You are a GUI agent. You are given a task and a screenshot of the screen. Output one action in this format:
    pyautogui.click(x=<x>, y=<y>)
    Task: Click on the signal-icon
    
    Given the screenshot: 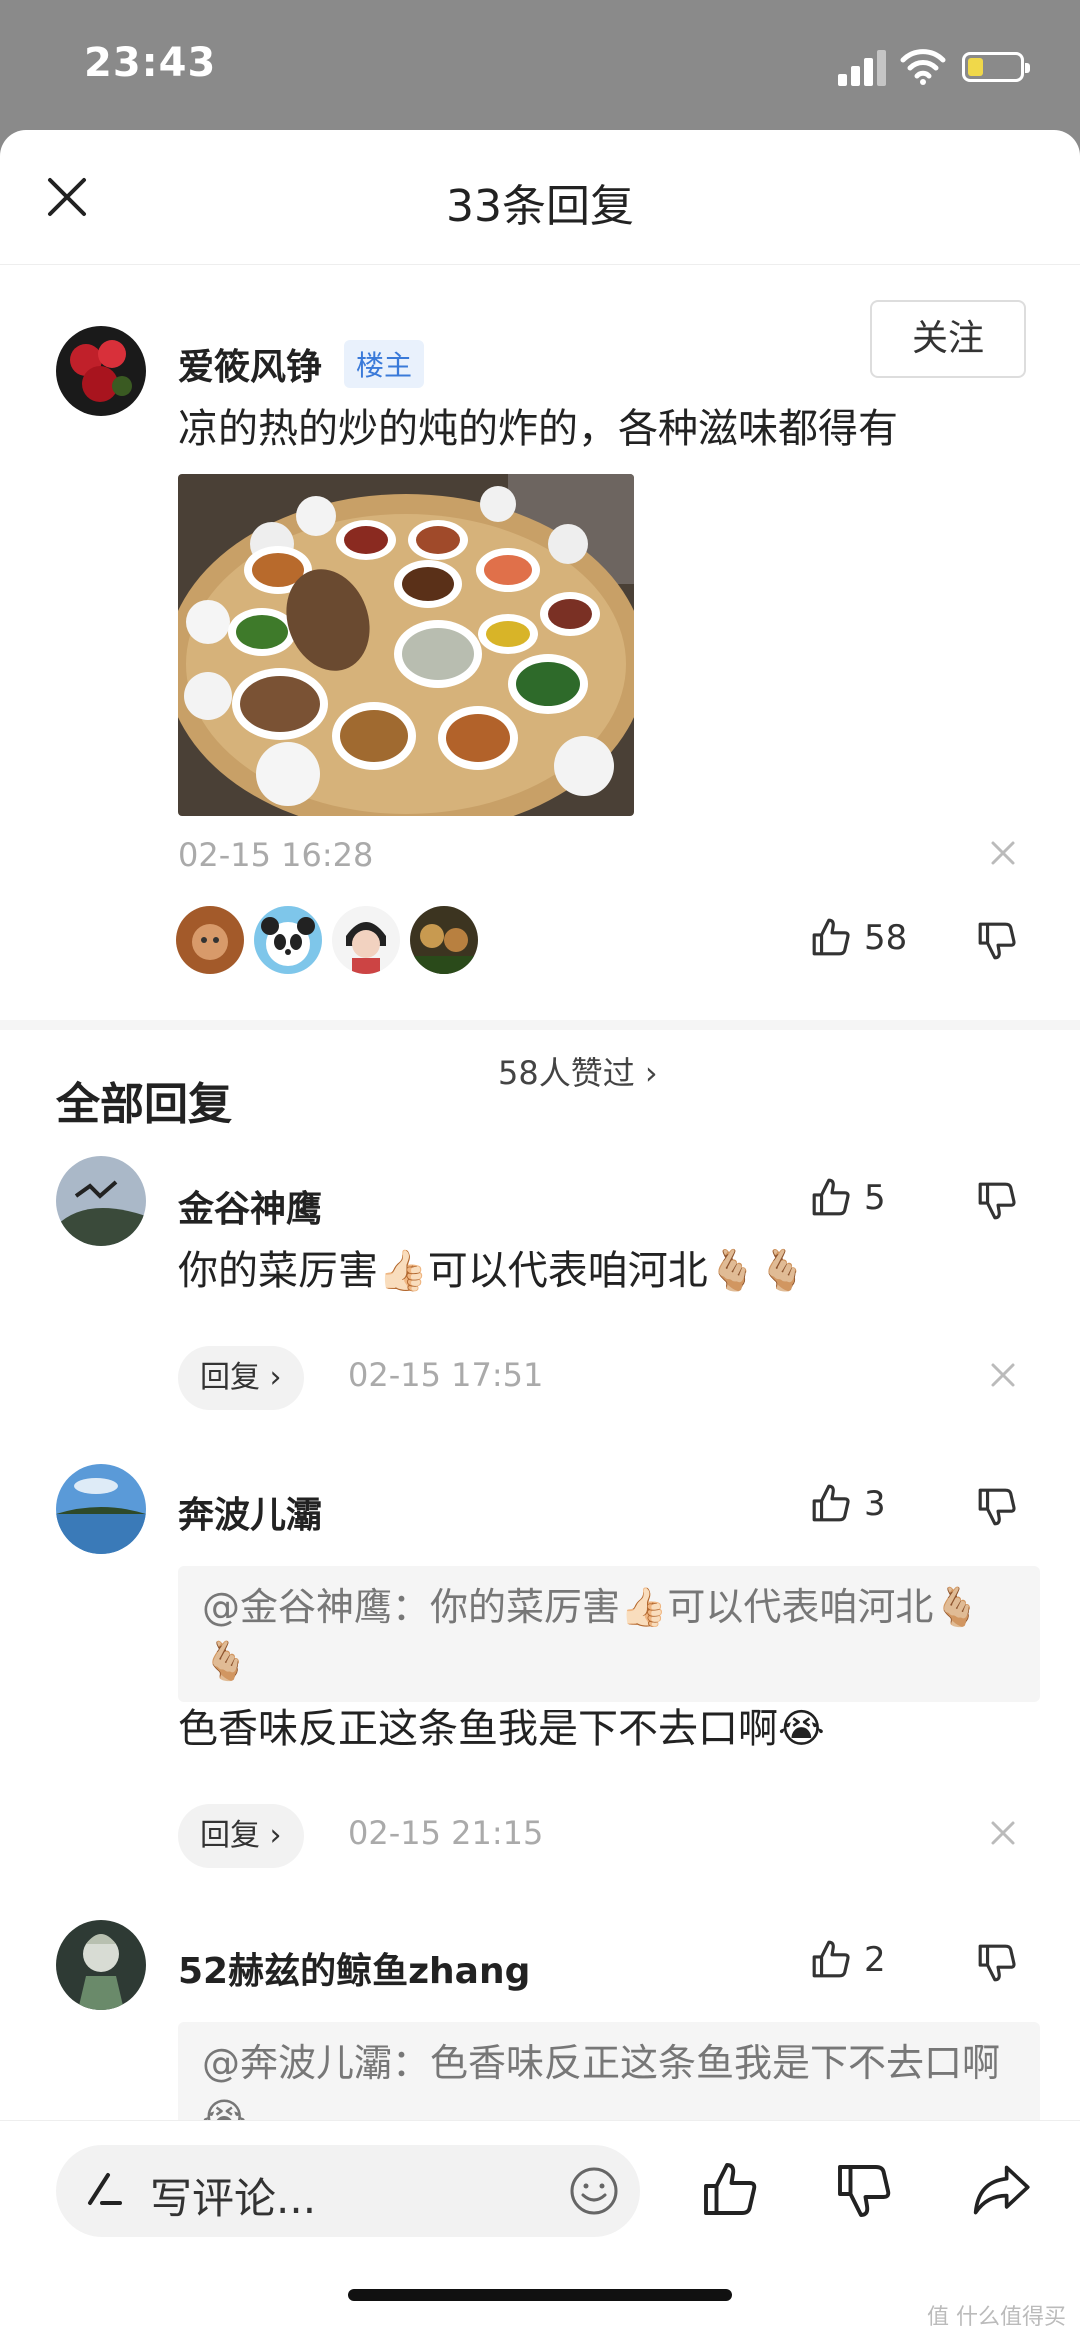 What is the action you would take?
    pyautogui.click(x=862, y=68)
    